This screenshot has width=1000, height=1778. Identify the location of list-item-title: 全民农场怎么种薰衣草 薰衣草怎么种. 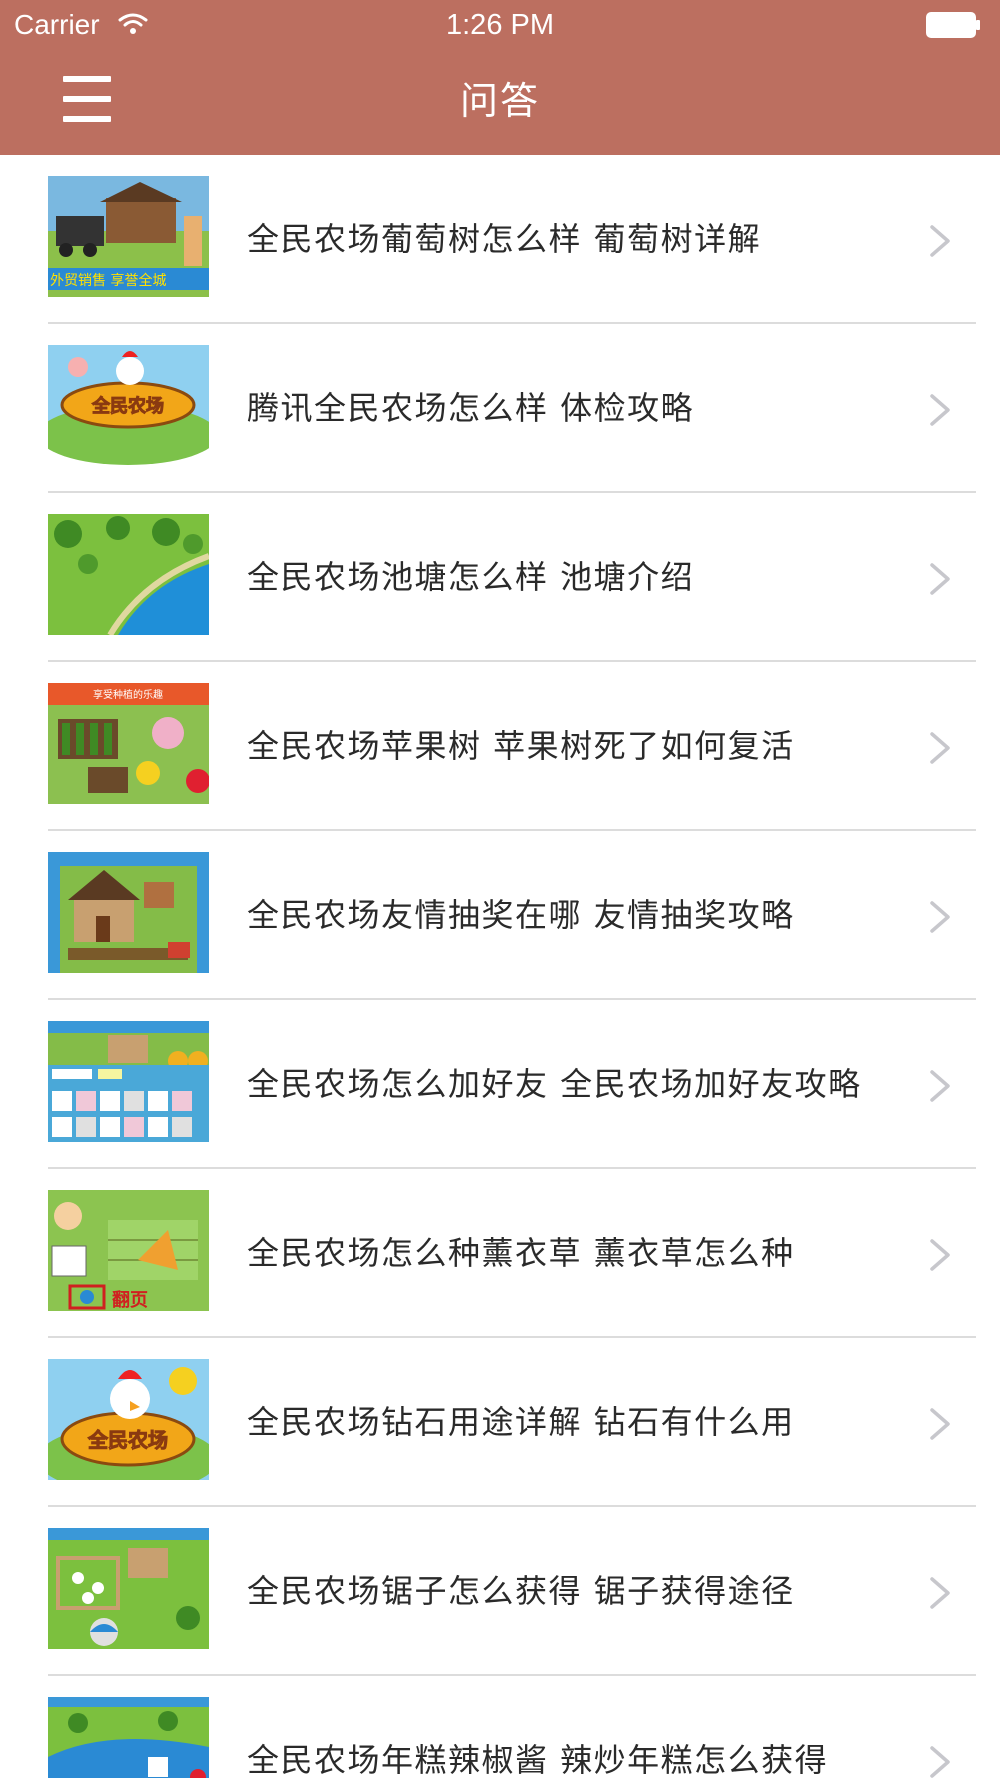
(521, 1253).